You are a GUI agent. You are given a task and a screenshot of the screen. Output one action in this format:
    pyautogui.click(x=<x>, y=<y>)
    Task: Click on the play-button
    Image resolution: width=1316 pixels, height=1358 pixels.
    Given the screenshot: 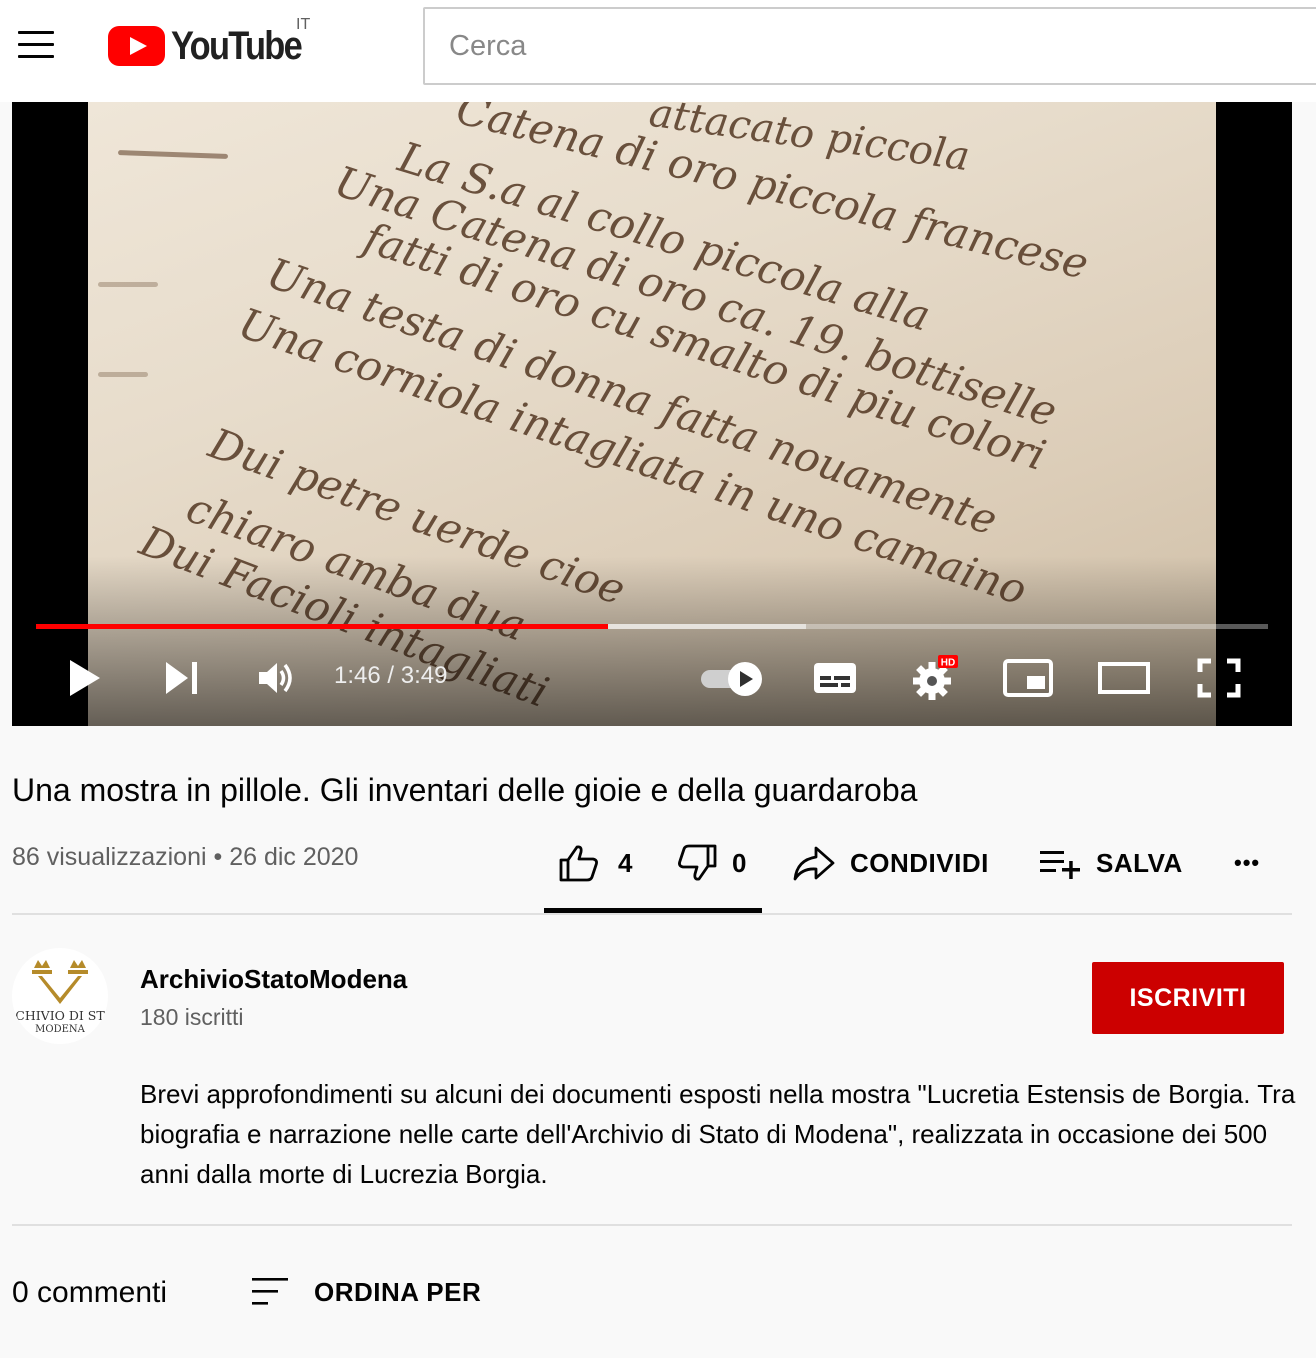 What is the action you would take?
    pyautogui.click(x=84, y=678)
    